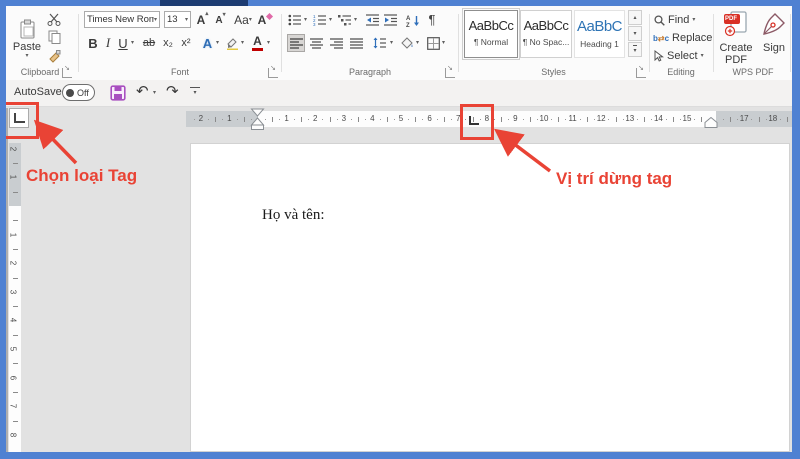 This screenshot has width=800, height=459. Describe the element at coordinates (154, 93) in the screenshot. I see `undo-chevron-icon: ▾` at that location.